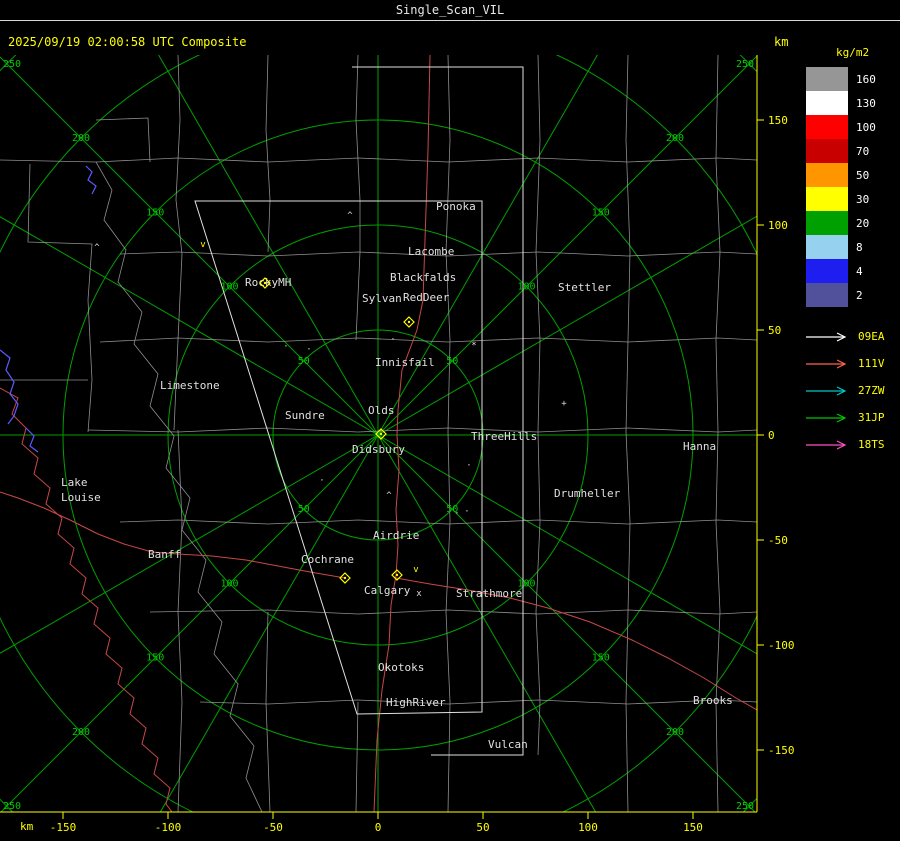  I want to click on legend-entry-30: 30, so click(850, 199).